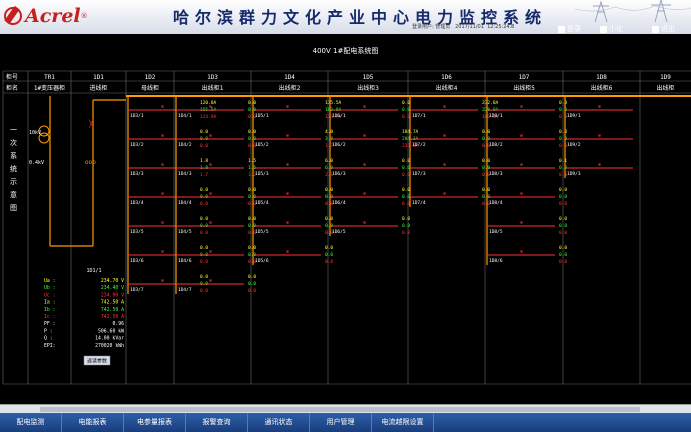  What do you see at coordinates (341, 422) in the screenshot?
I see `nav-item-6: 用户管理` at bounding box center [341, 422].